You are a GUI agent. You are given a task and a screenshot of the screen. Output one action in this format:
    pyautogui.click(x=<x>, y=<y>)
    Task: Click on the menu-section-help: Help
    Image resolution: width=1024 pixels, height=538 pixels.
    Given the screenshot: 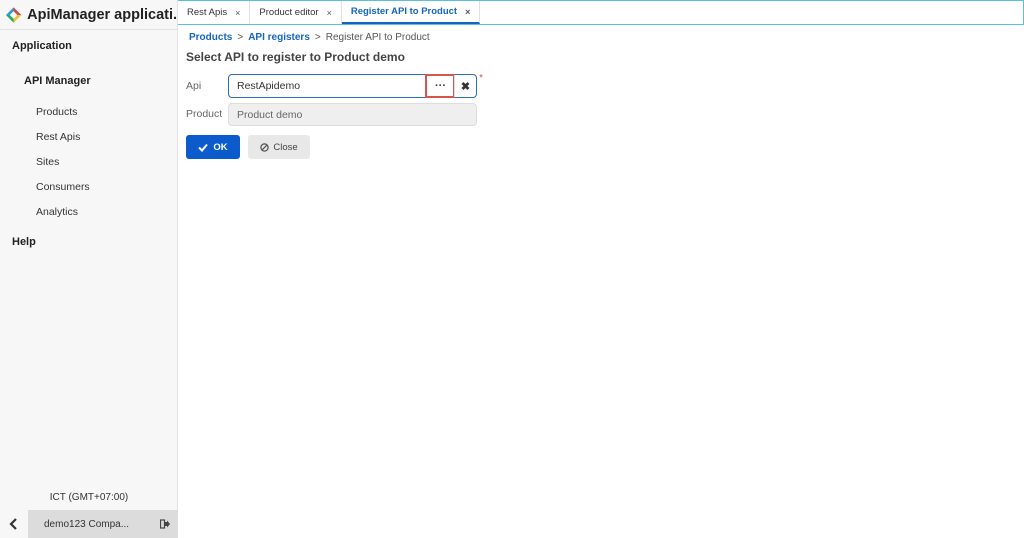 What is the action you would take?
    pyautogui.click(x=18, y=242)
    